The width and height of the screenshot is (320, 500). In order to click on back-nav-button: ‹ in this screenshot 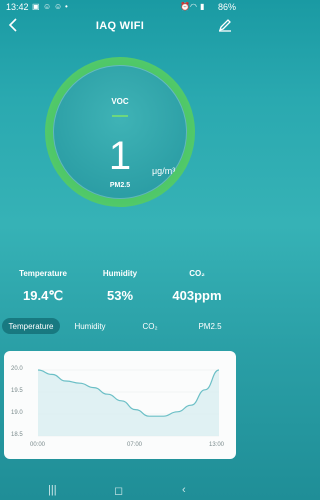, I will do `click(184, 490)`.